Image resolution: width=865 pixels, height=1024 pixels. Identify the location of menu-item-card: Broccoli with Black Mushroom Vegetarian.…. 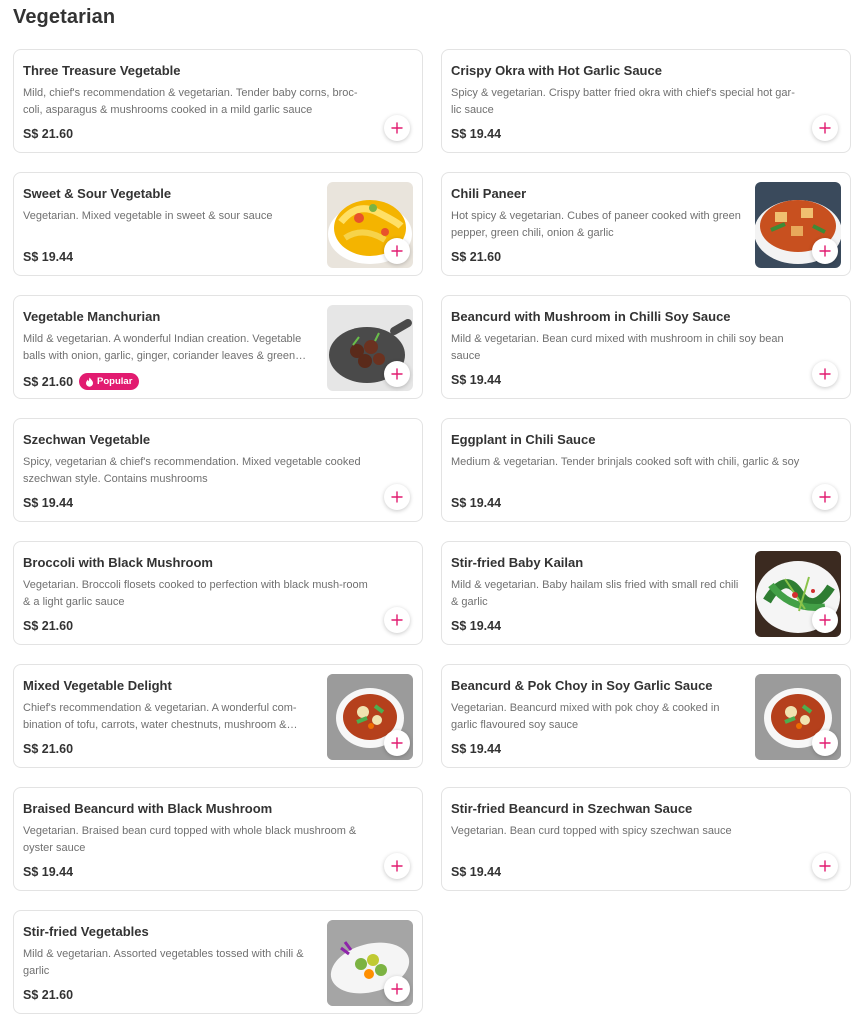
(218, 593).